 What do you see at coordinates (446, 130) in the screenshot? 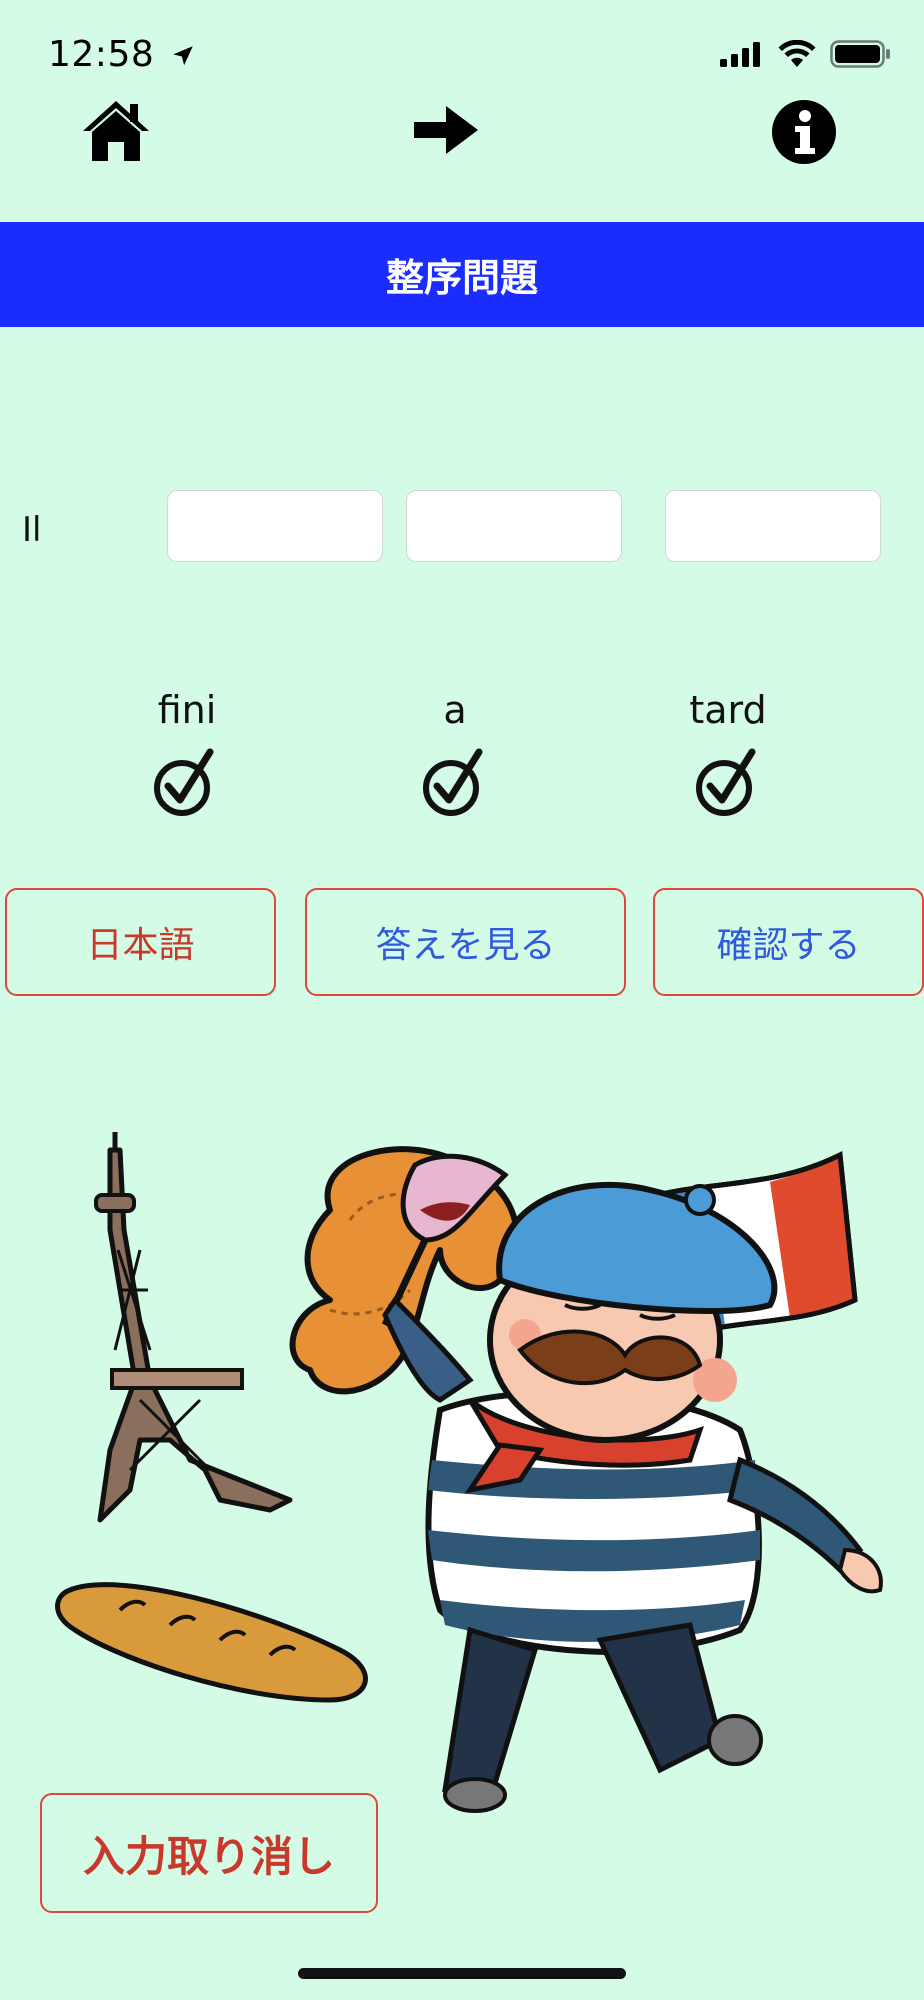
I see `arrow-right-icon` at bounding box center [446, 130].